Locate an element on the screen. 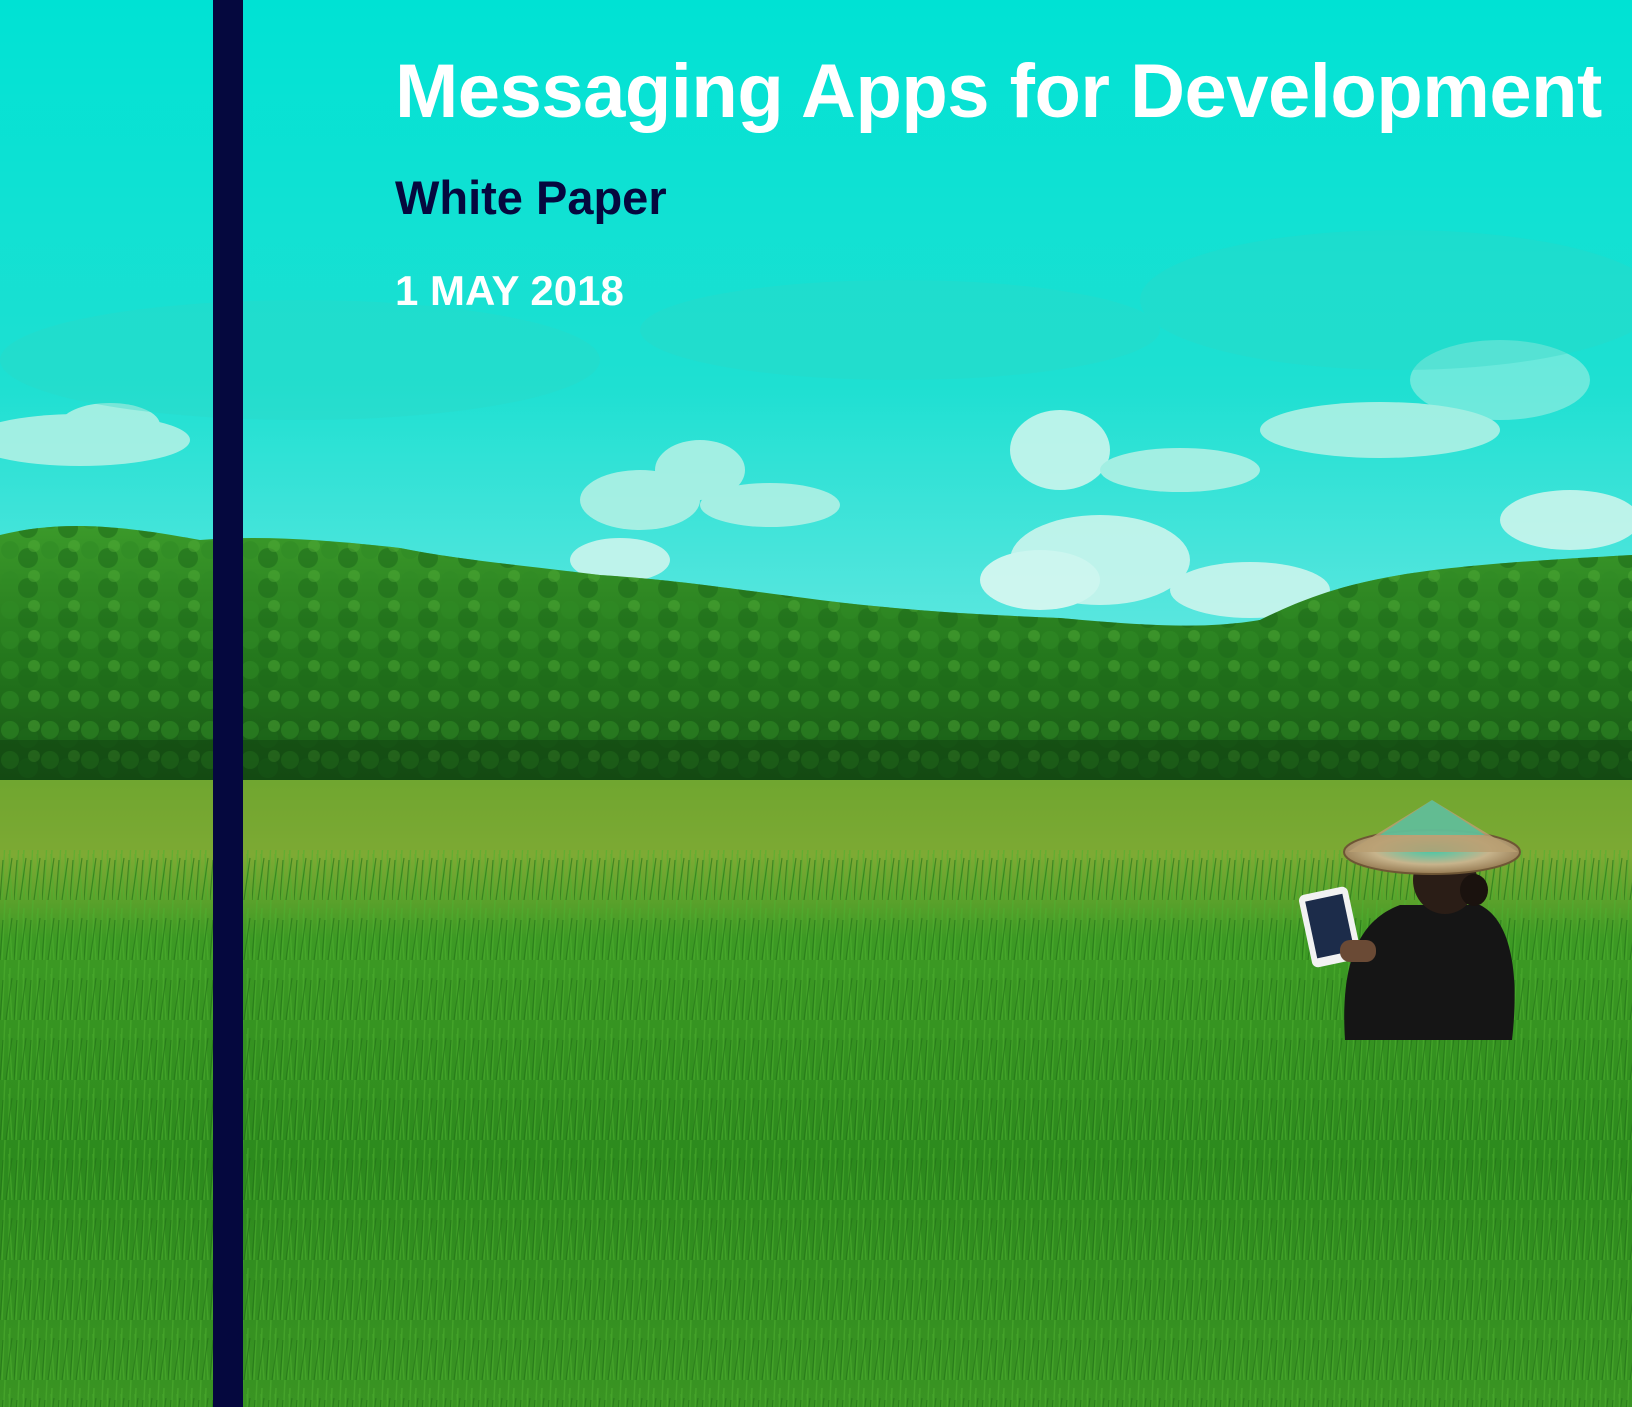 Image resolution: width=1632 pixels, height=1410 pixels. navy-accent-bar is located at coordinates (228, 705).